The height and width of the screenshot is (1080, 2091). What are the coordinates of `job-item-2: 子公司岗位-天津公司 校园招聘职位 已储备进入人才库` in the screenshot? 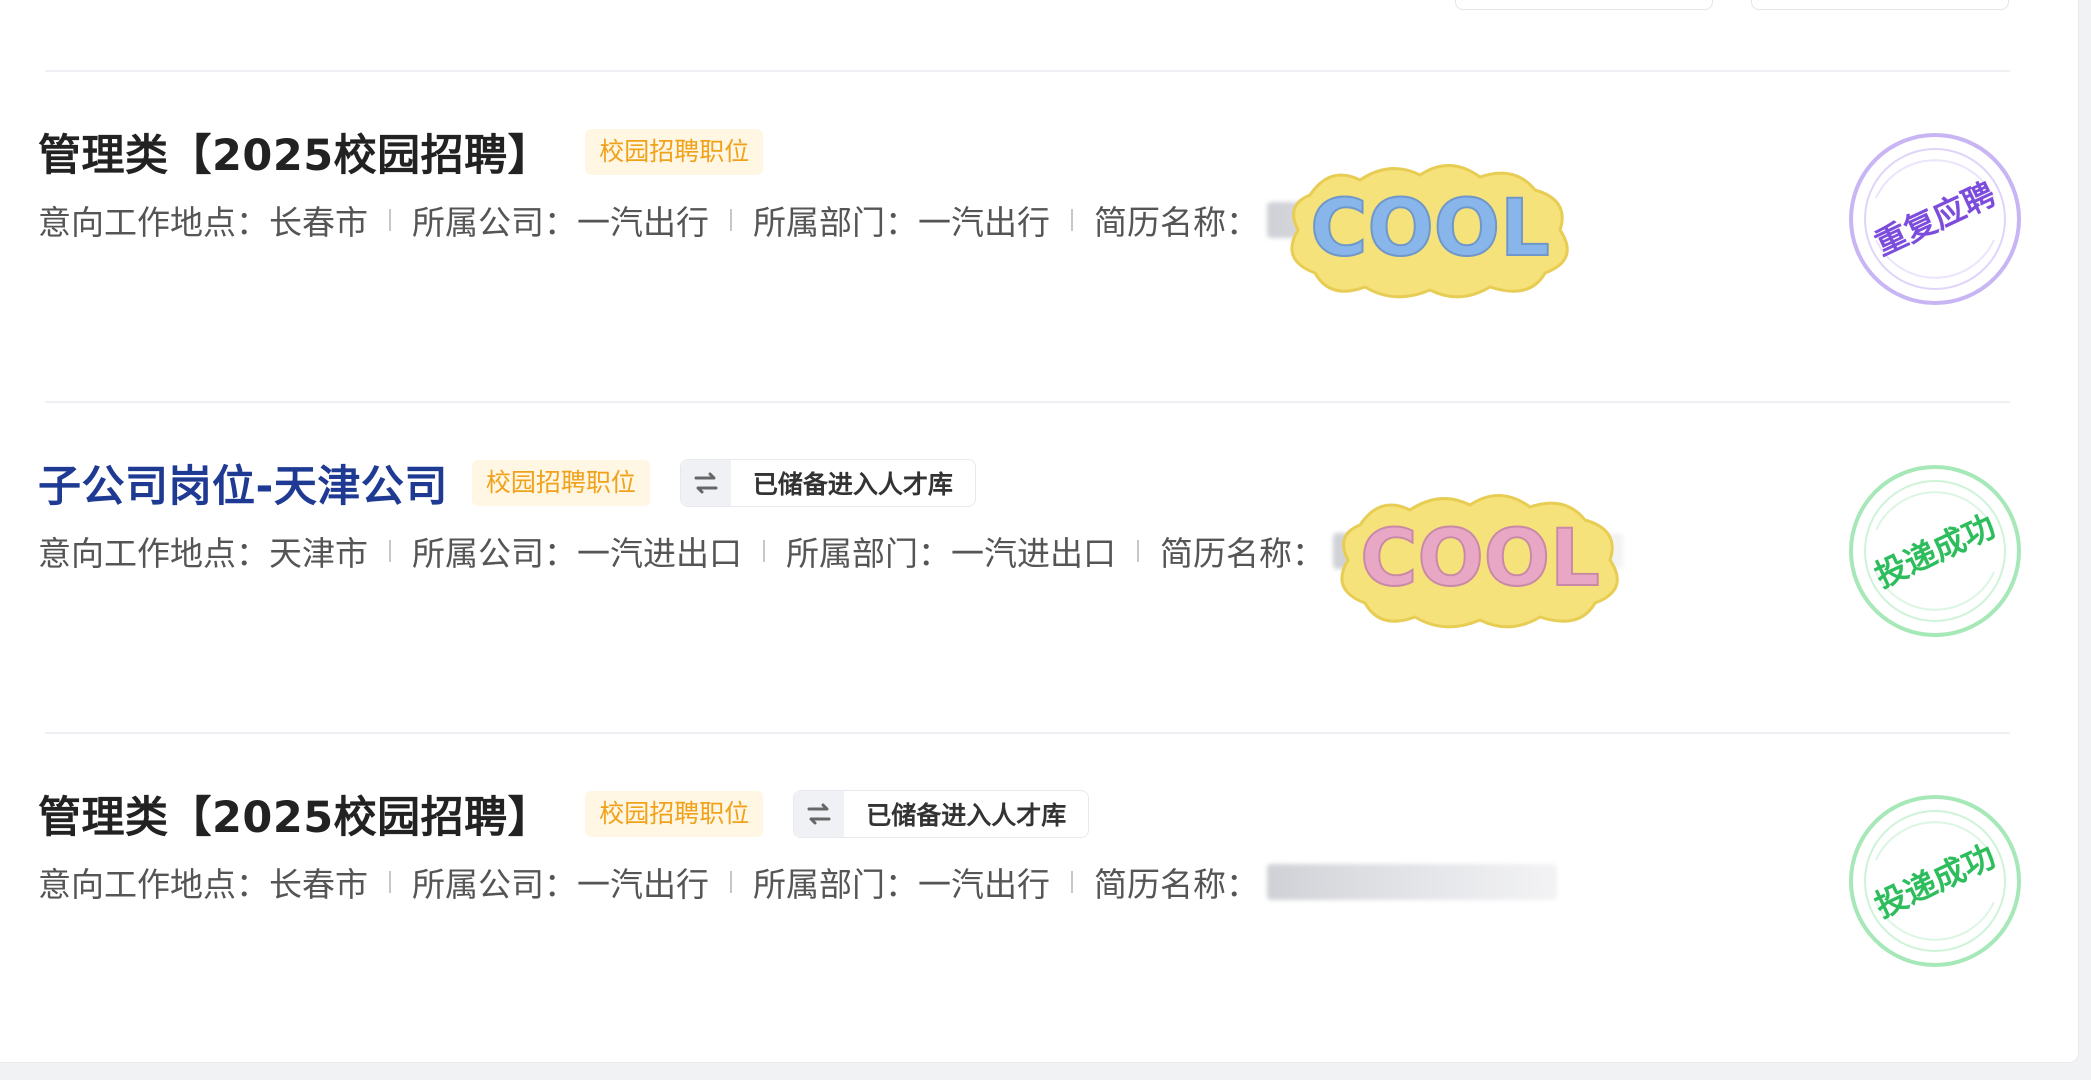 It's located at (507, 483).